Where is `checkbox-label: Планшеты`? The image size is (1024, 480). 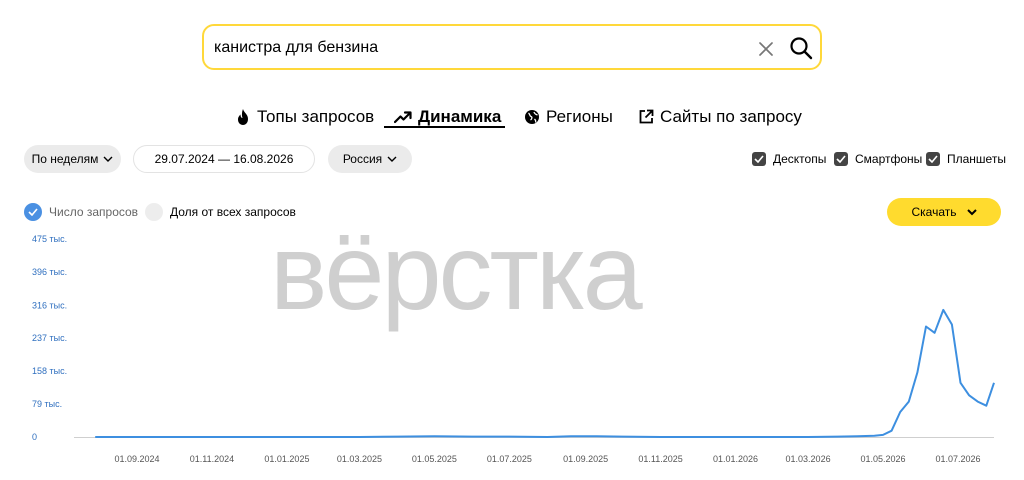 checkbox-label: Планшеты is located at coordinates (976, 159).